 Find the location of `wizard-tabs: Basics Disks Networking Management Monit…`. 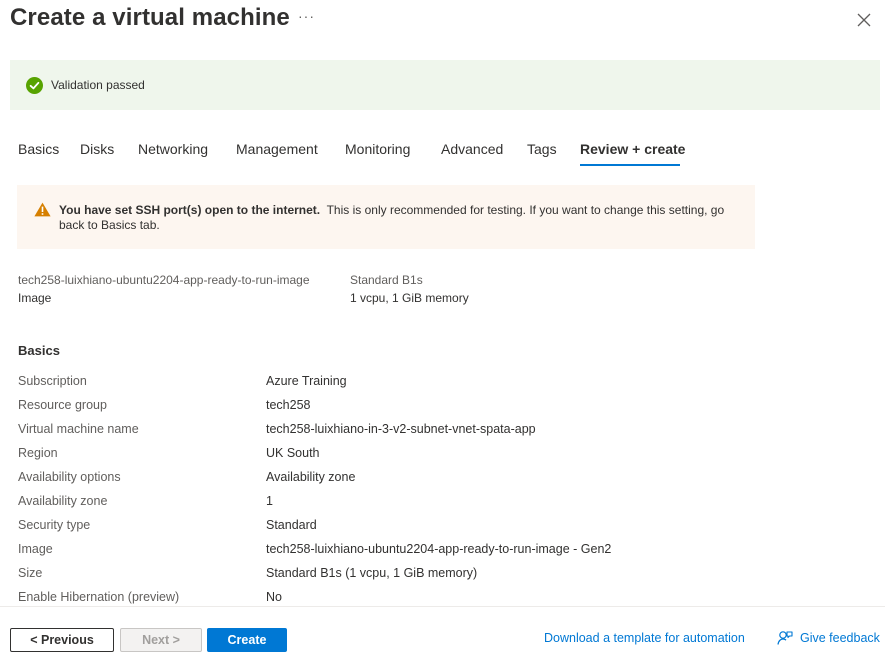

wizard-tabs: Basics Disks Networking Management Monit… is located at coordinates (442, 152).